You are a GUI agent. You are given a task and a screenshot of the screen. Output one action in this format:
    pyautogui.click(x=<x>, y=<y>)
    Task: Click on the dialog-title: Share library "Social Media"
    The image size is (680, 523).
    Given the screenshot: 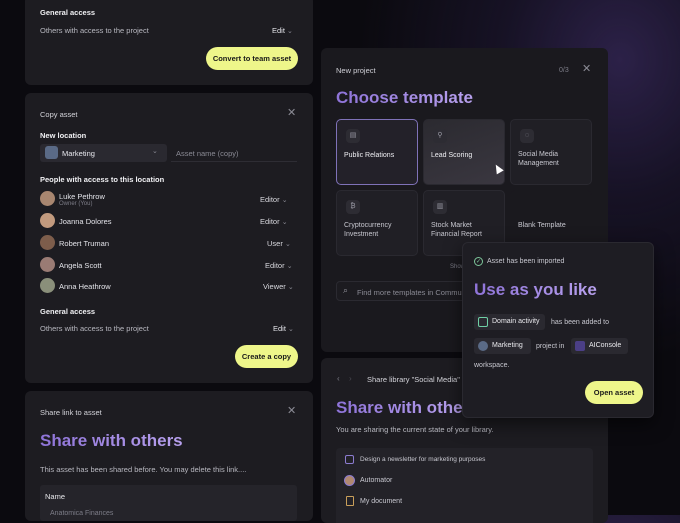 What is the action you would take?
    pyautogui.click(x=413, y=379)
    